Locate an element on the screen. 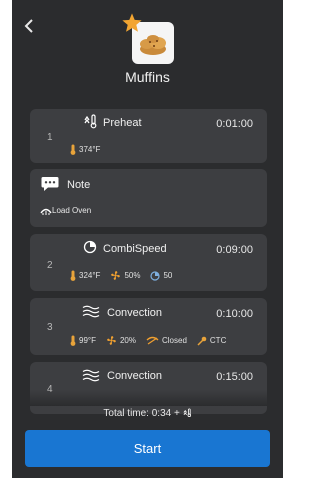 The height and width of the screenshot is (481, 320). recipe-title: Muffins is located at coordinates (147, 77).